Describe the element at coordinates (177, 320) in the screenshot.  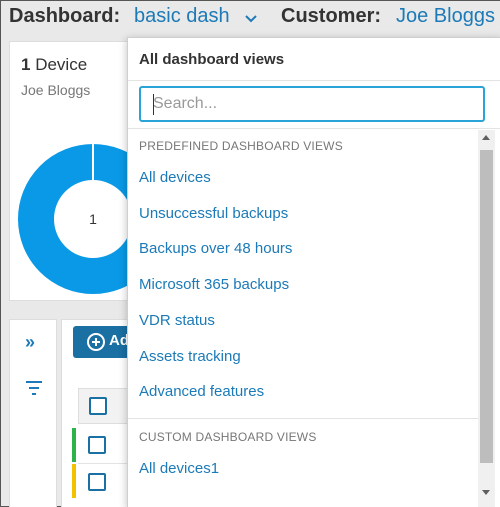
I see `view-item-vdr-status: VDR status` at that location.